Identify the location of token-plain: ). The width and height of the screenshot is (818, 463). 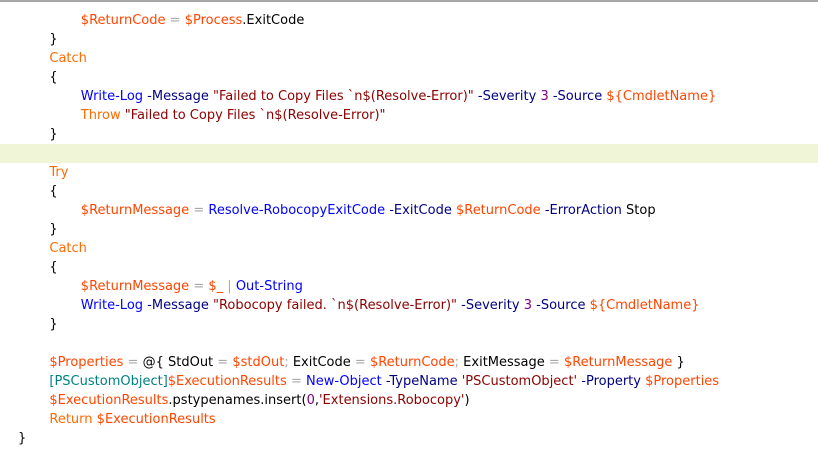
(467, 400).